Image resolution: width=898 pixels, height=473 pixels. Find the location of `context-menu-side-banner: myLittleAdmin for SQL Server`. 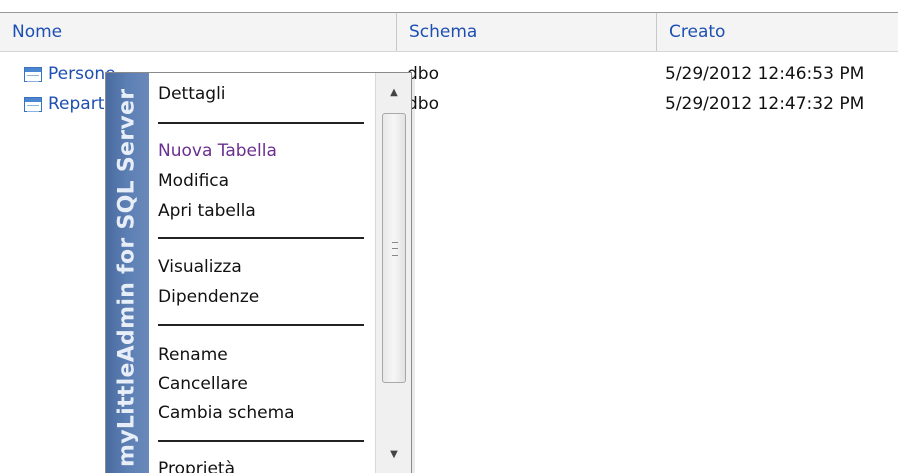

context-menu-side-banner: myLittleAdmin for SQL Server is located at coordinates (127, 273).